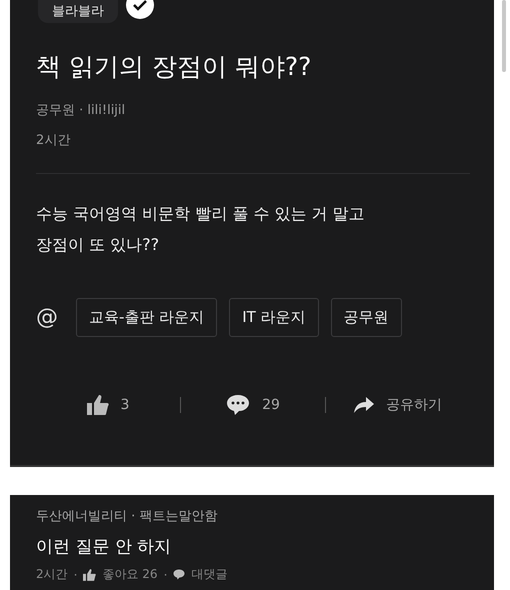 This screenshot has height=590, width=510. What do you see at coordinates (398, 405) in the screenshot?
I see `share-button: 공유하기` at bounding box center [398, 405].